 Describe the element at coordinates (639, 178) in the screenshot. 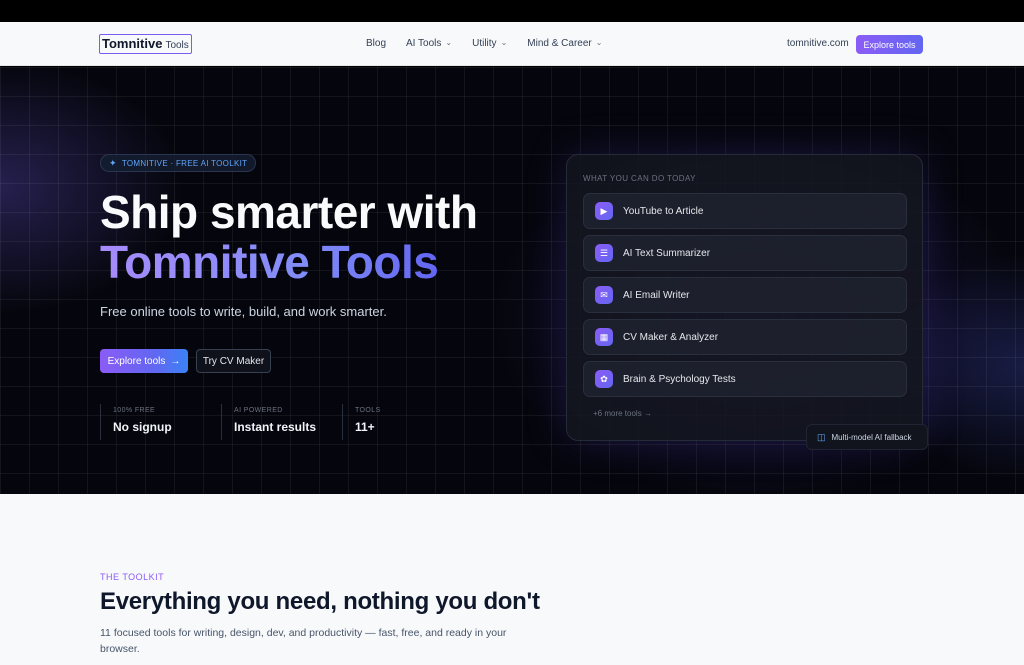

I see `panel-title: WHAT YOU CAN DO TODAY` at that location.